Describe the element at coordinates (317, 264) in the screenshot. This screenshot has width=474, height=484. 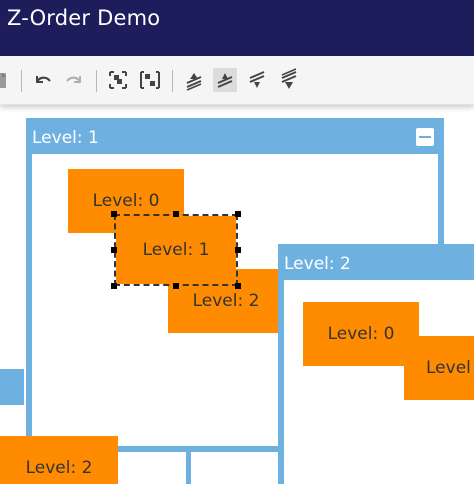
I see `container-label: Level: 2` at that location.